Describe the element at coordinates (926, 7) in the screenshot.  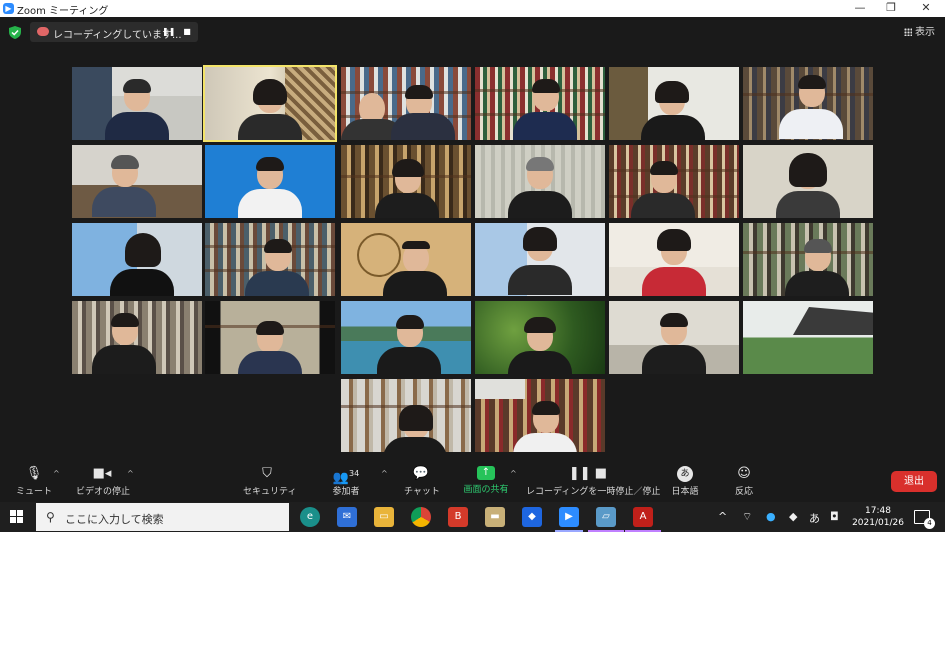
I see `close-button: ✕` at that location.